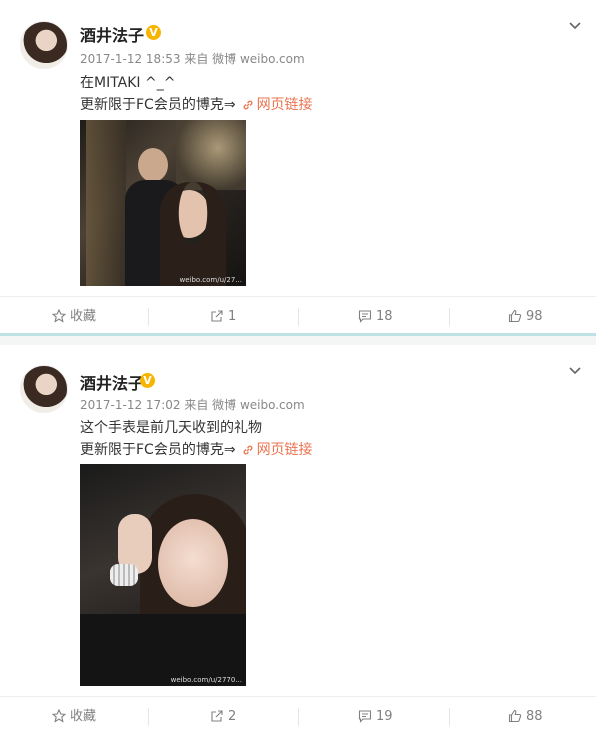 The image size is (596, 737). I want to click on repost-button: 1, so click(223, 317).